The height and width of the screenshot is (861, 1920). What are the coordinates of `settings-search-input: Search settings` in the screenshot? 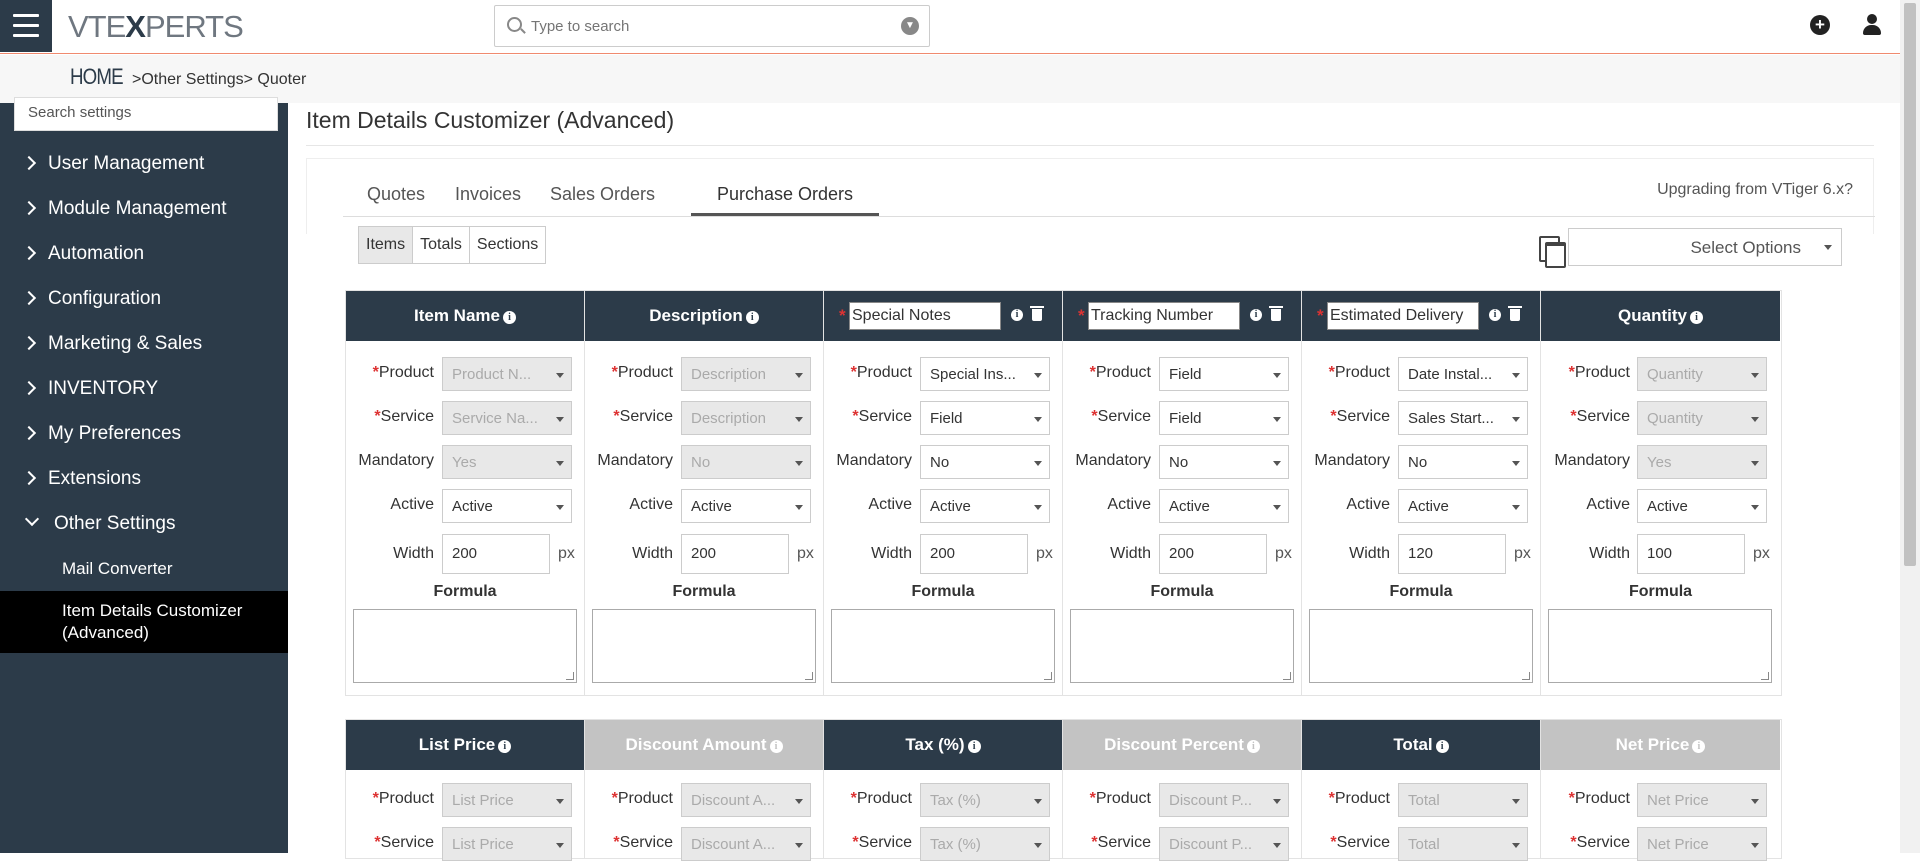 It's located at (146, 114).